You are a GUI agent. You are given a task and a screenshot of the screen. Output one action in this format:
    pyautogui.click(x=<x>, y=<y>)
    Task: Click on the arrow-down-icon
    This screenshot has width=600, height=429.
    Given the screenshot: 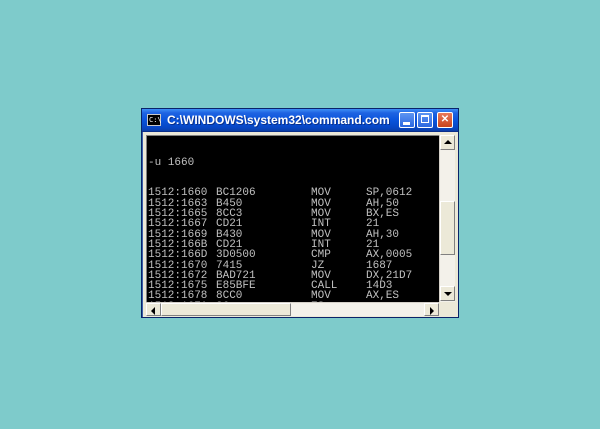 What is the action you would take?
    pyautogui.click(x=448, y=294)
    